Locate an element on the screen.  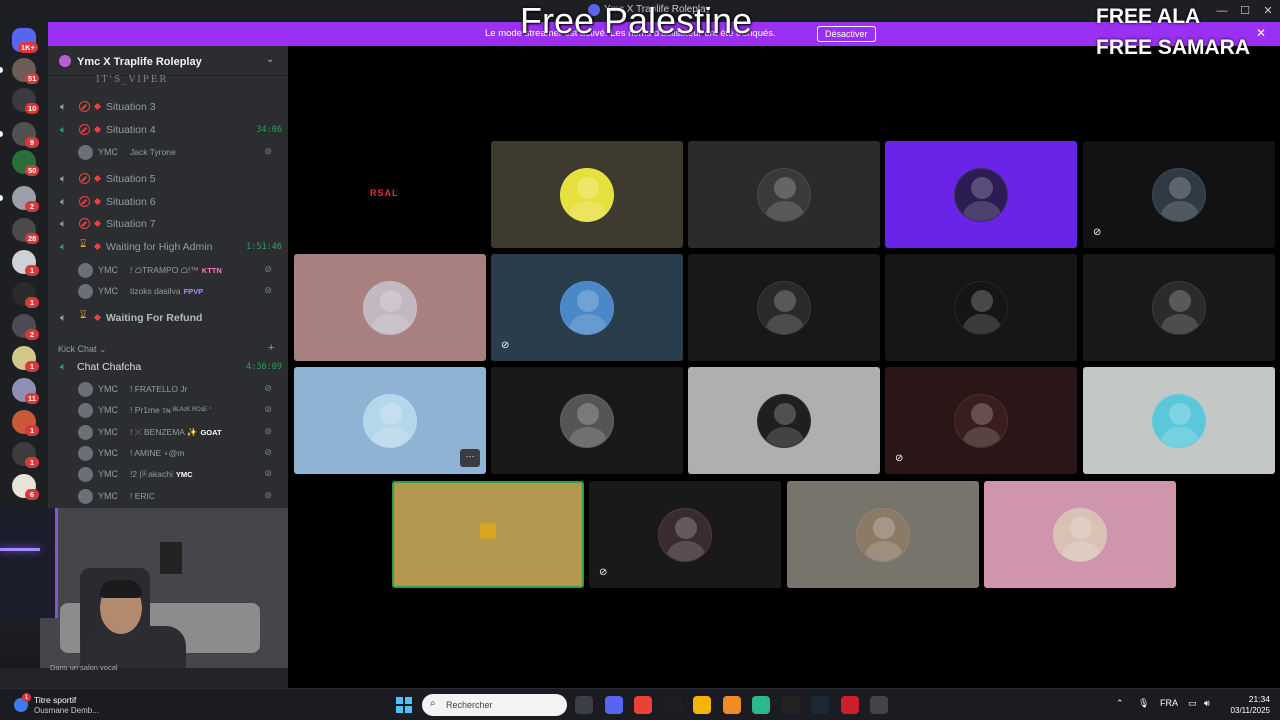
maximize-icon: ☐ is located at coordinates (1245, 11).